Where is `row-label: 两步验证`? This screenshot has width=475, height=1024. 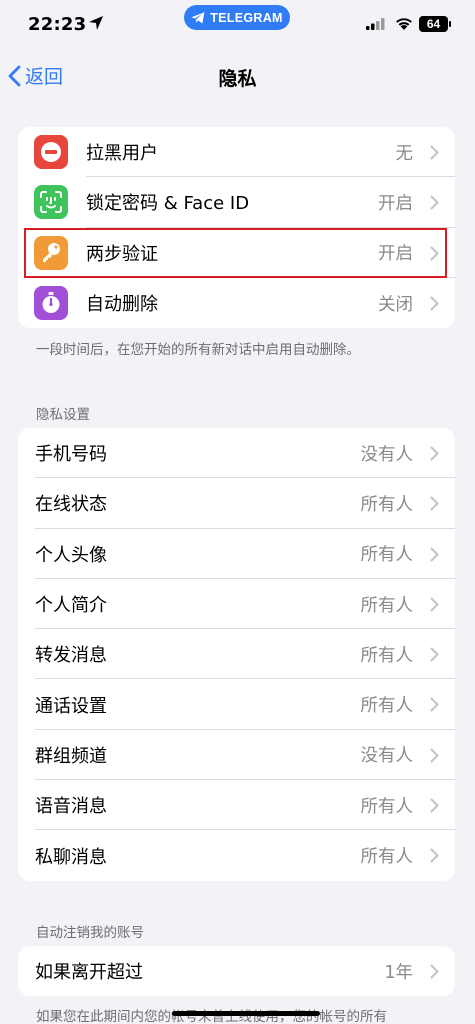 row-label: 两步验证 is located at coordinates (122, 254).